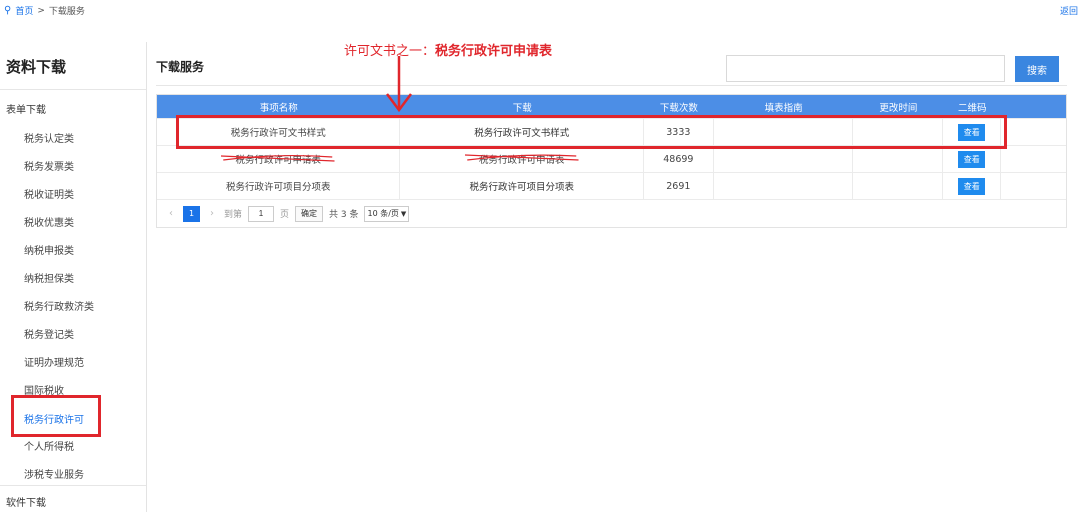  I want to click on page-title: 下载服务, so click(180, 67).